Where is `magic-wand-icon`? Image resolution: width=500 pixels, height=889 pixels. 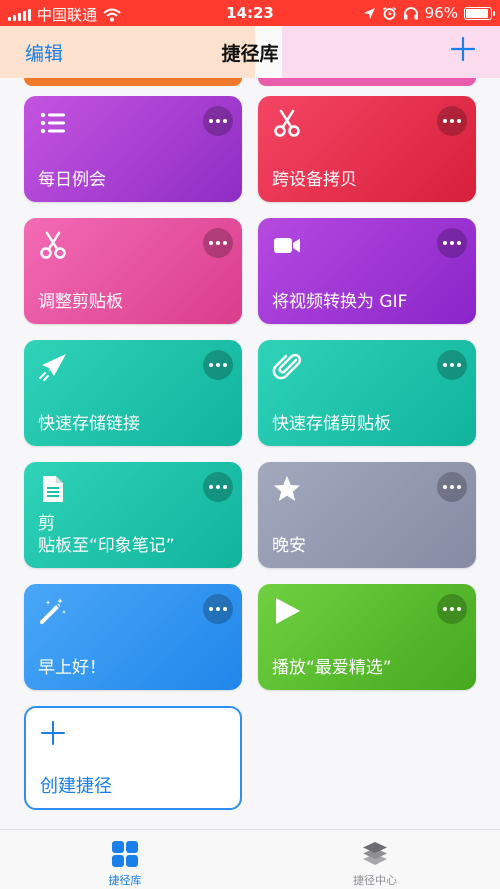 magic-wand-icon is located at coordinates (53, 611).